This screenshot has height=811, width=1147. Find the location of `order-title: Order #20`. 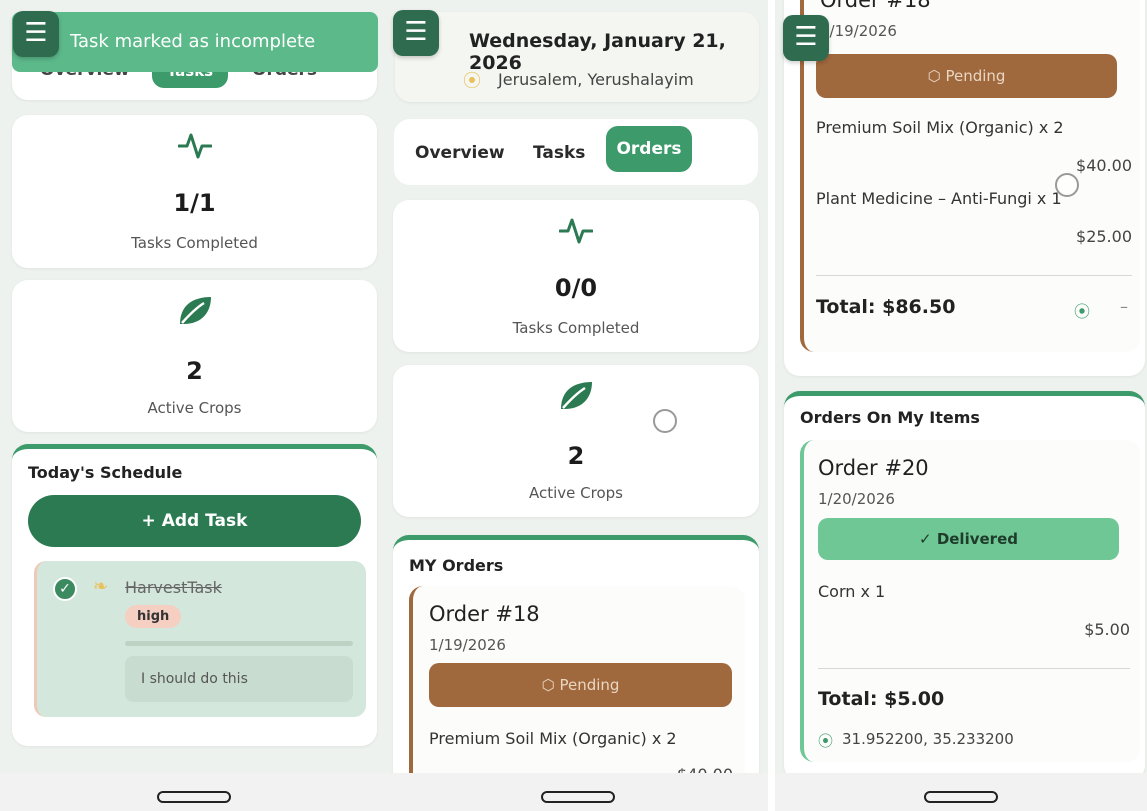

order-title: Order #20 is located at coordinates (873, 468).